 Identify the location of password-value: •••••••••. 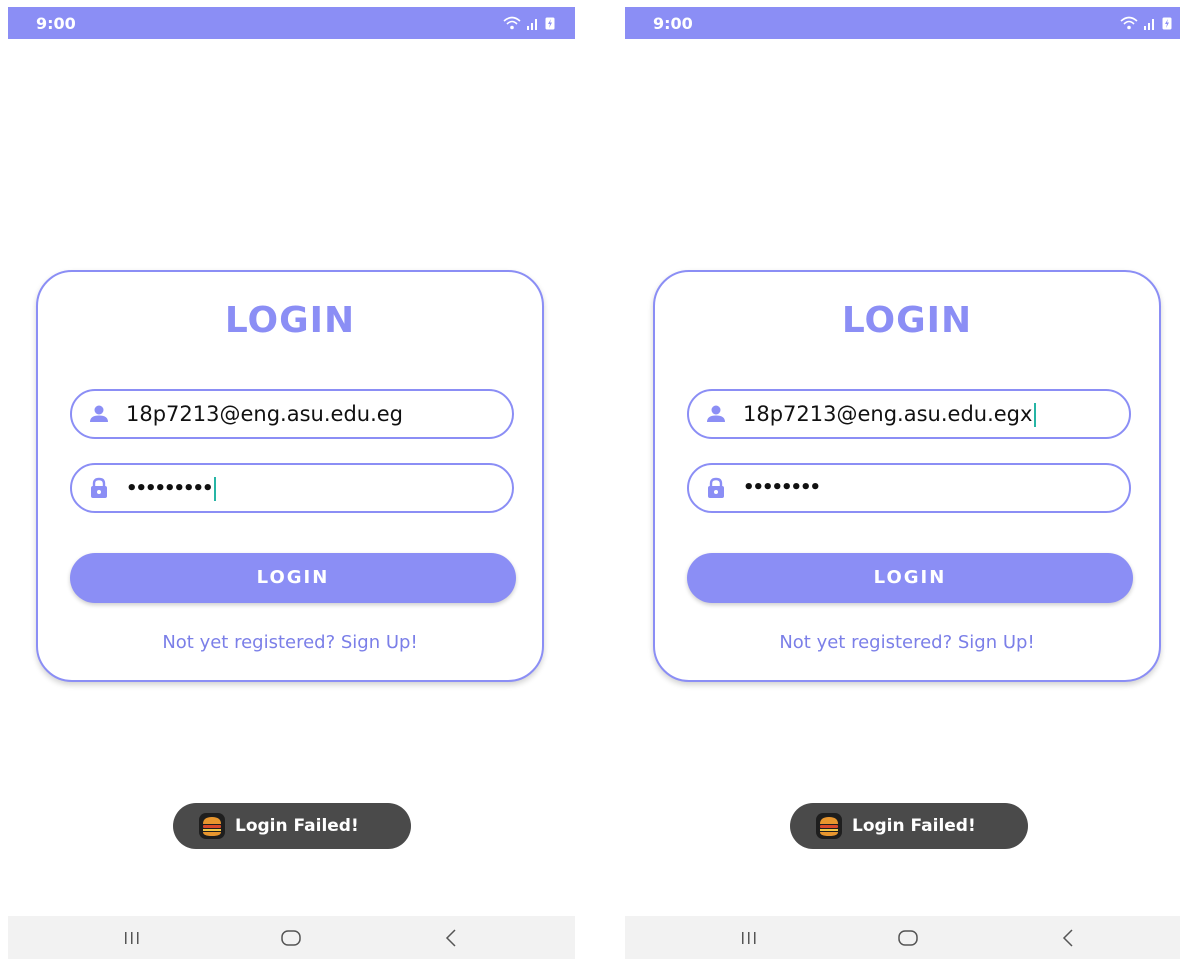
(171, 489).